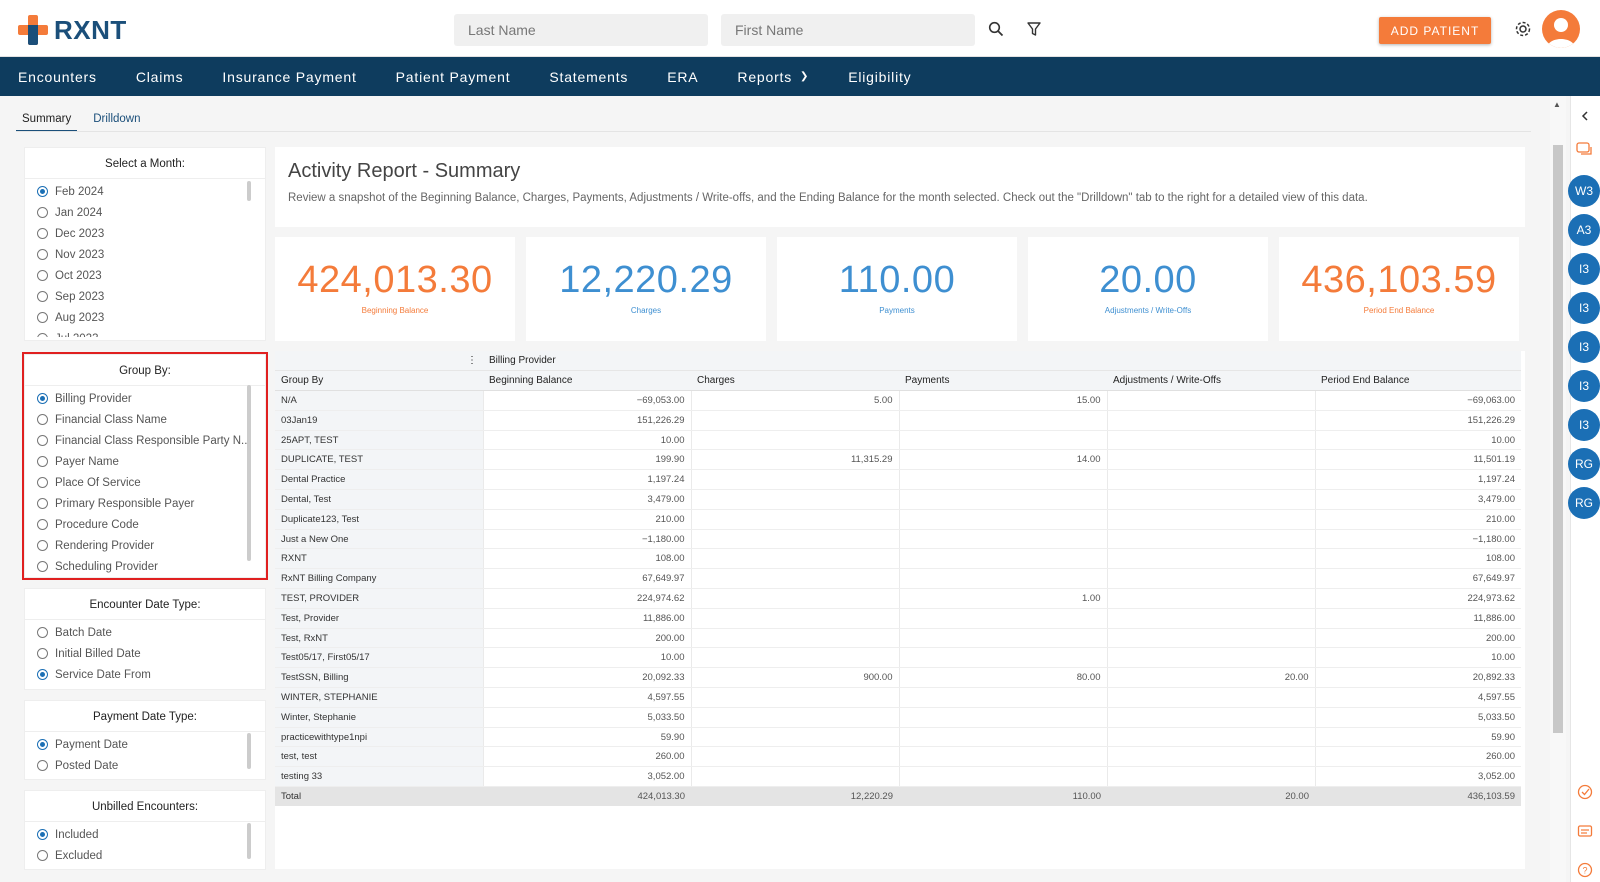 This screenshot has width=1600, height=882. I want to click on gear-icon, so click(1523, 29).